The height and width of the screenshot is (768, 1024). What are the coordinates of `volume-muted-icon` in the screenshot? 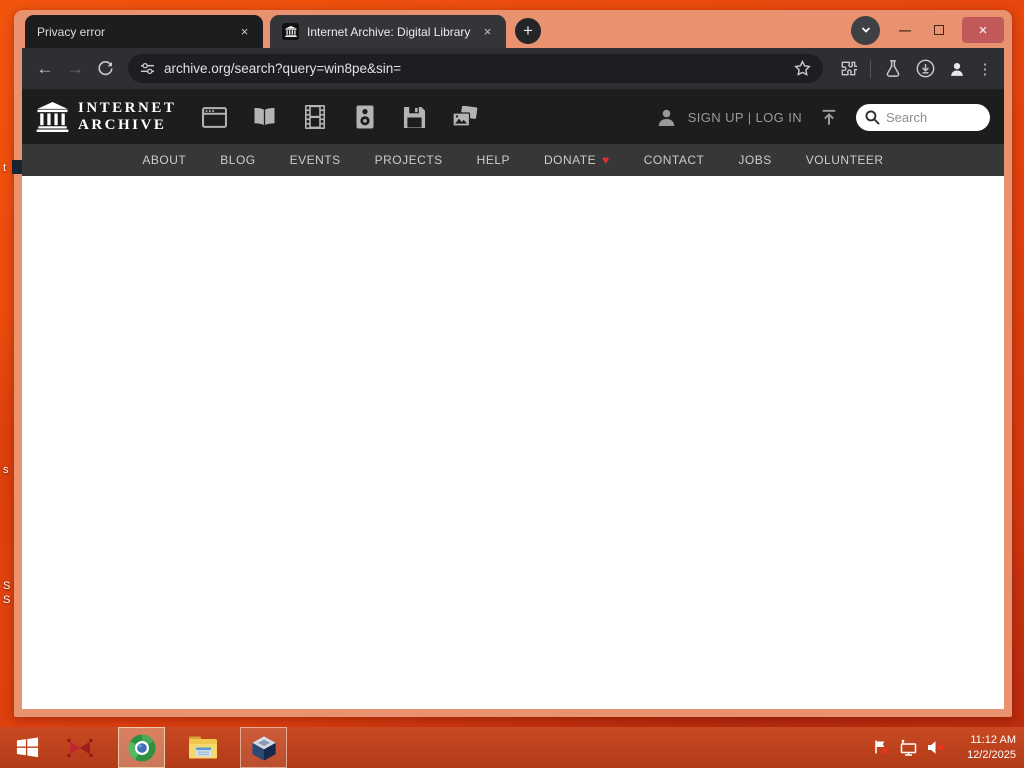 It's located at (936, 747).